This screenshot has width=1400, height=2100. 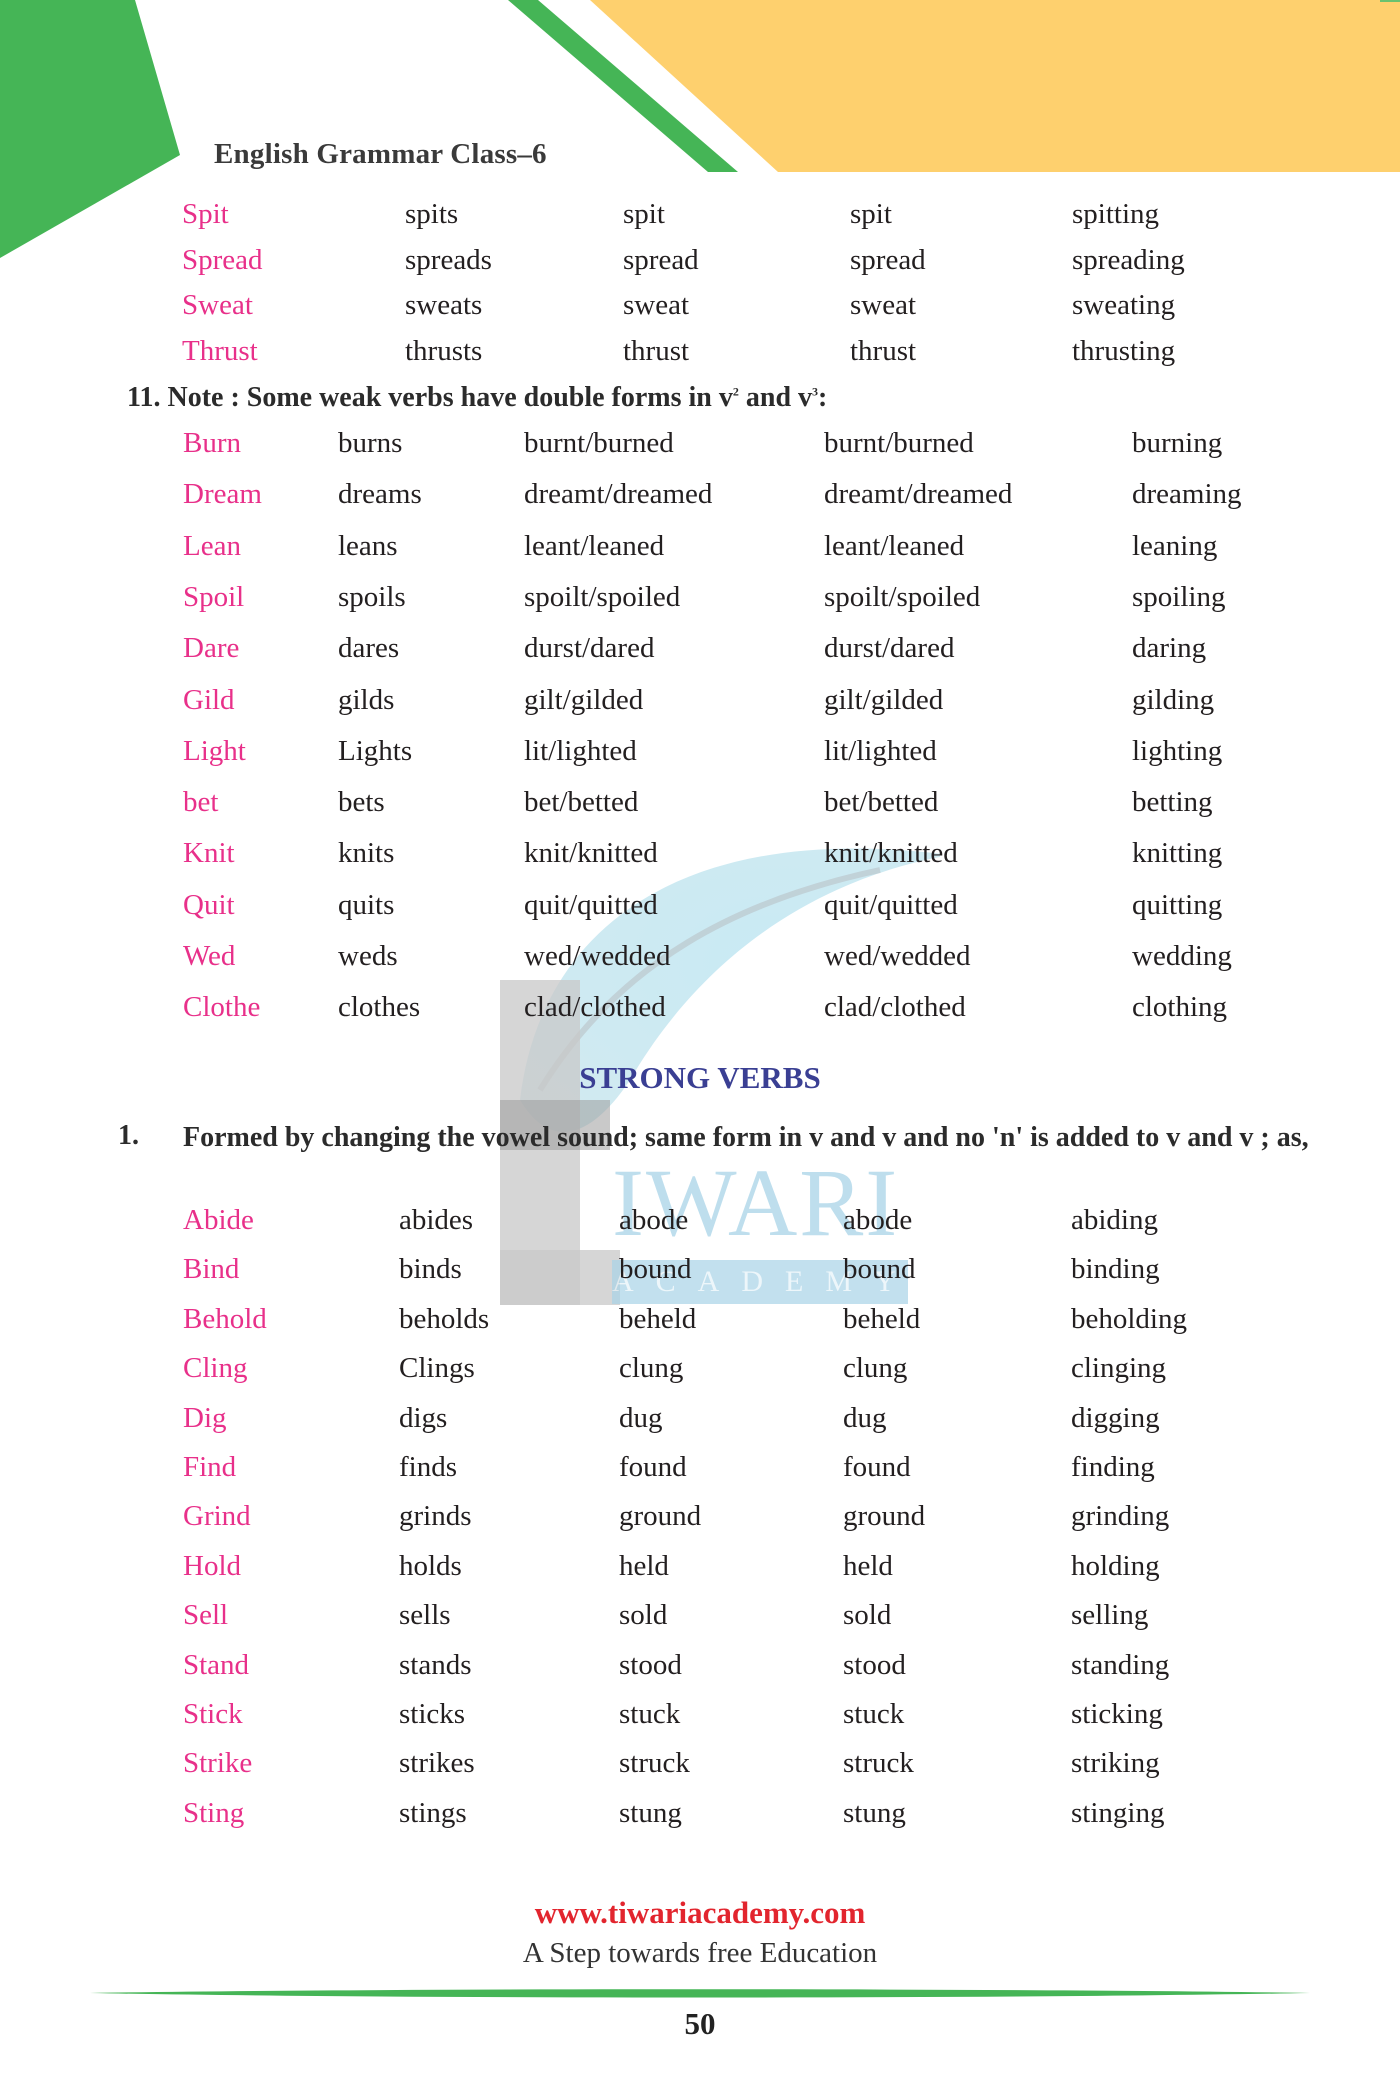 What do you see at coordinates (700, 1570) in the screenshot?
I see `table-row: Hold holds held held holding` at bounding box center [700, 1570].